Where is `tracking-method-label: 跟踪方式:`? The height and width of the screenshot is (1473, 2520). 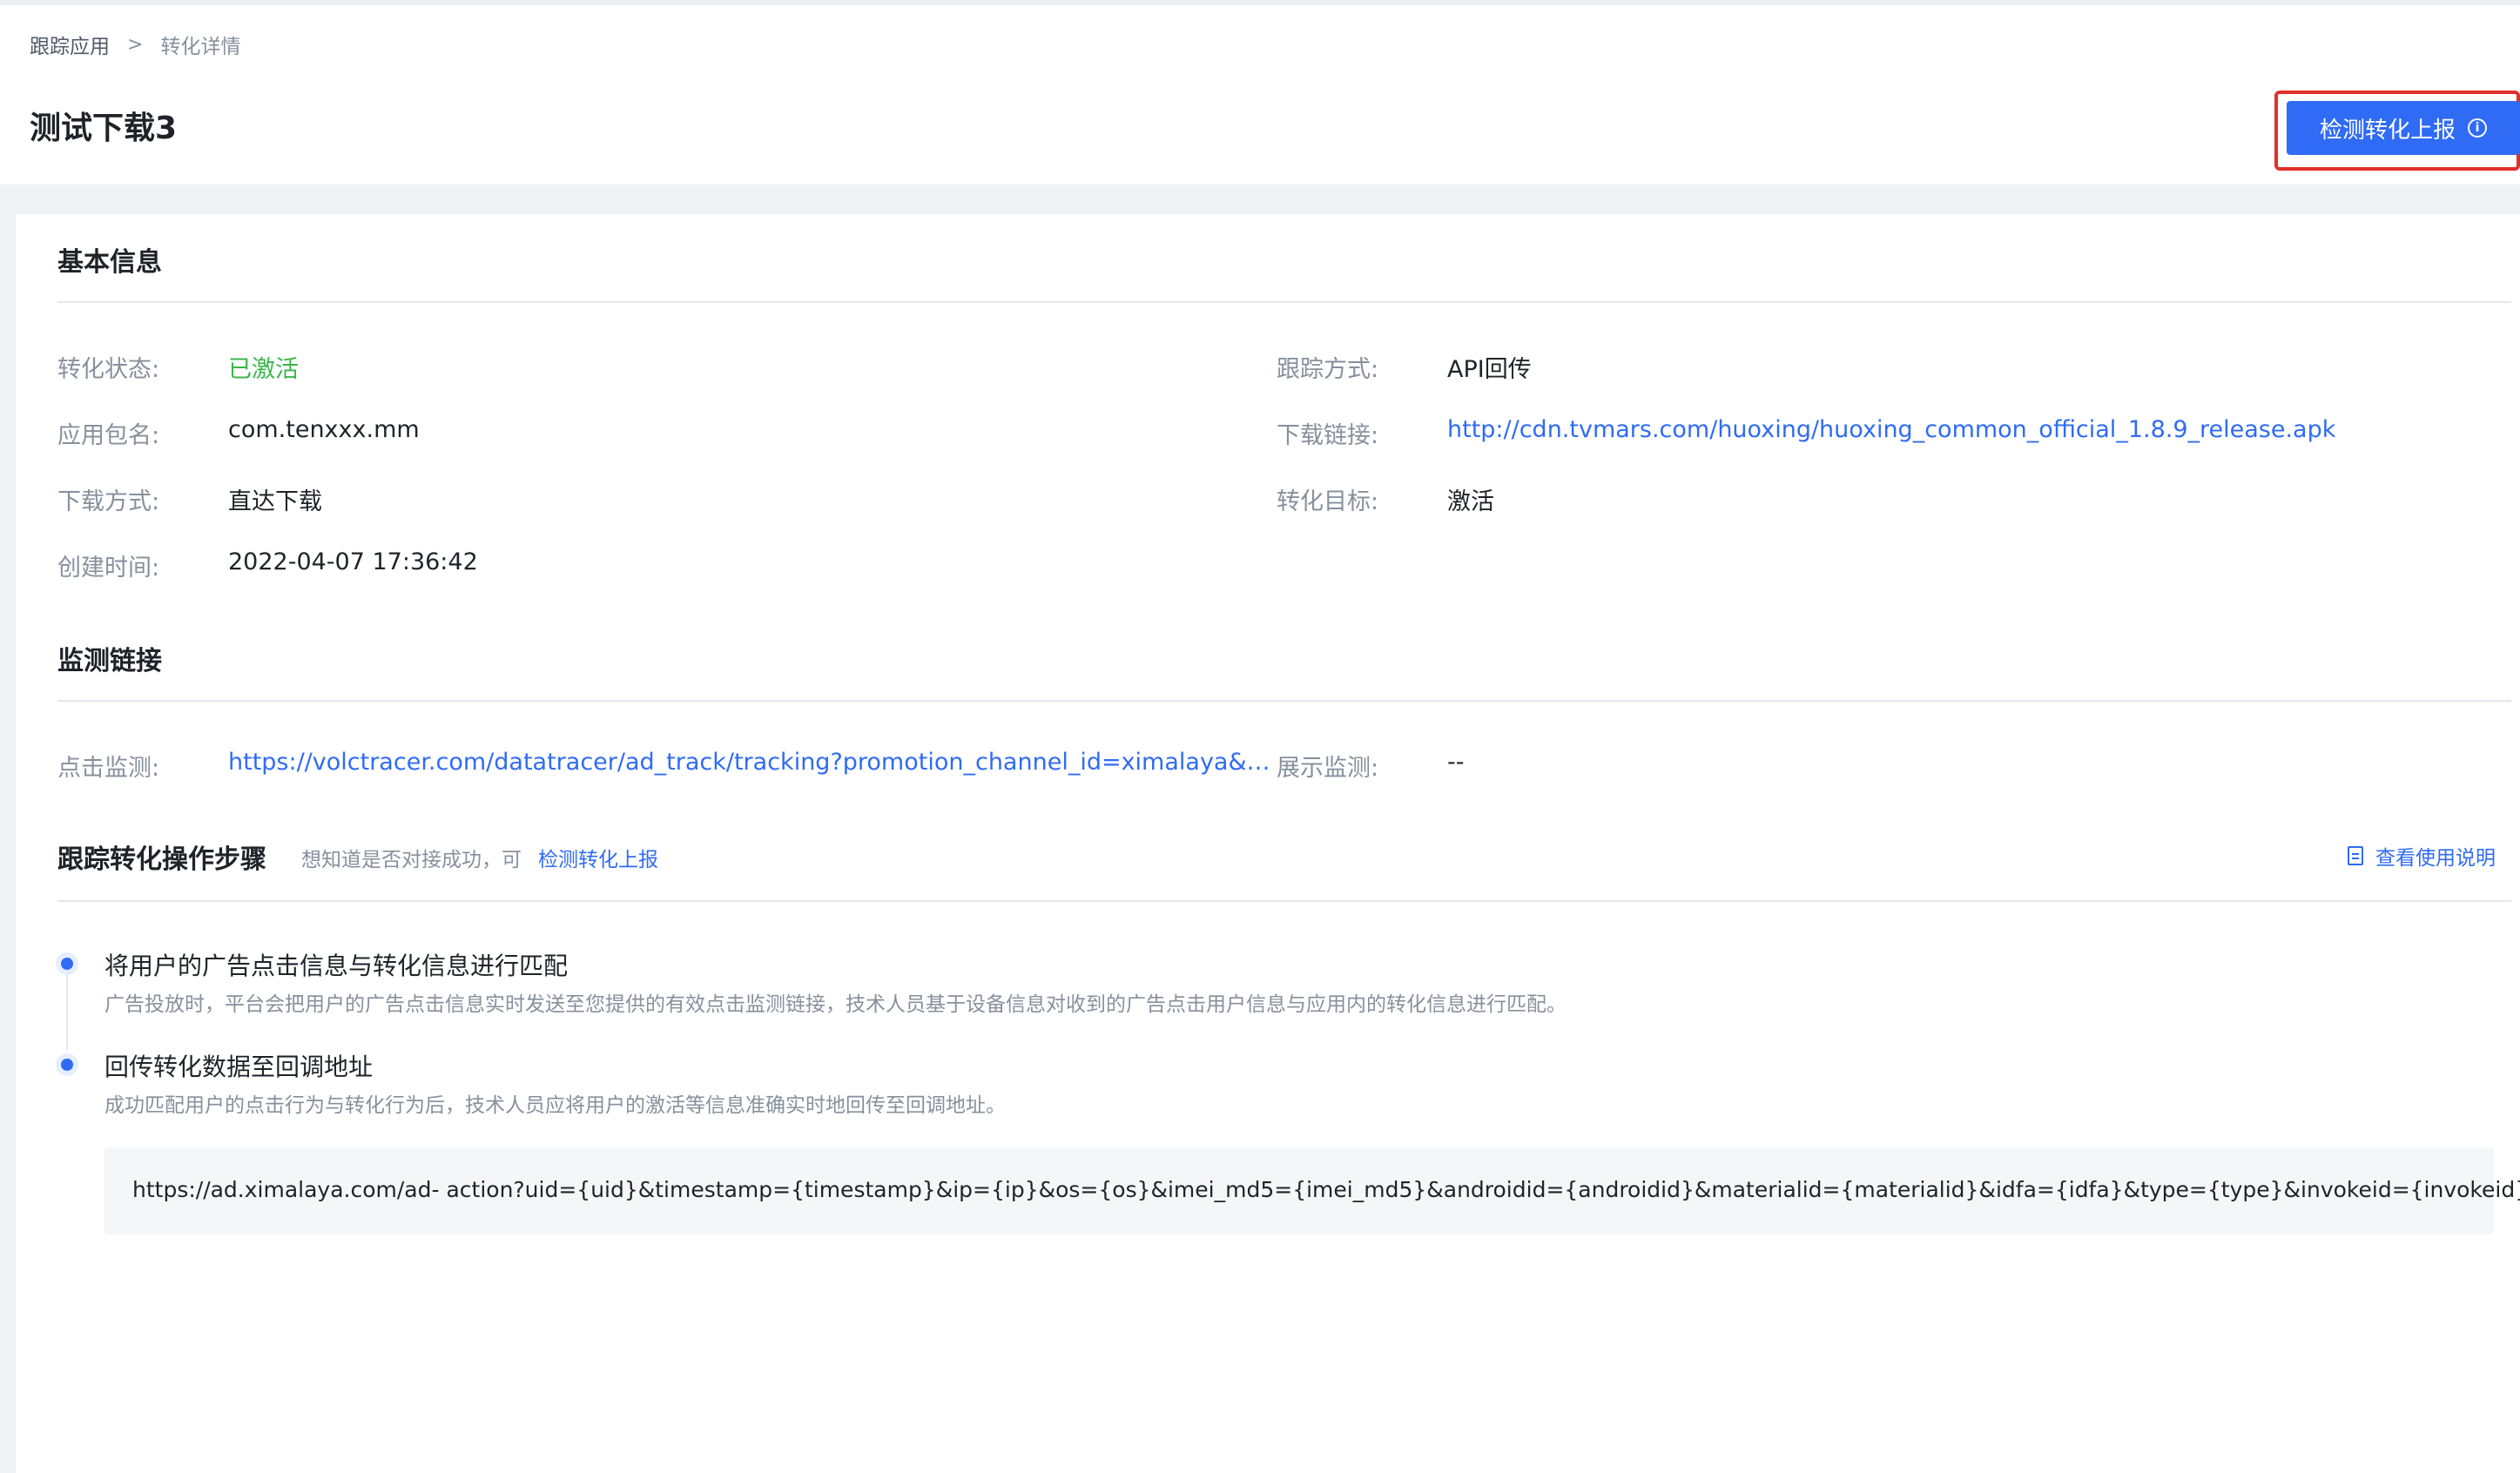 tracking-method-label: 跟踪方式: is located at coordinates (1328, 369).